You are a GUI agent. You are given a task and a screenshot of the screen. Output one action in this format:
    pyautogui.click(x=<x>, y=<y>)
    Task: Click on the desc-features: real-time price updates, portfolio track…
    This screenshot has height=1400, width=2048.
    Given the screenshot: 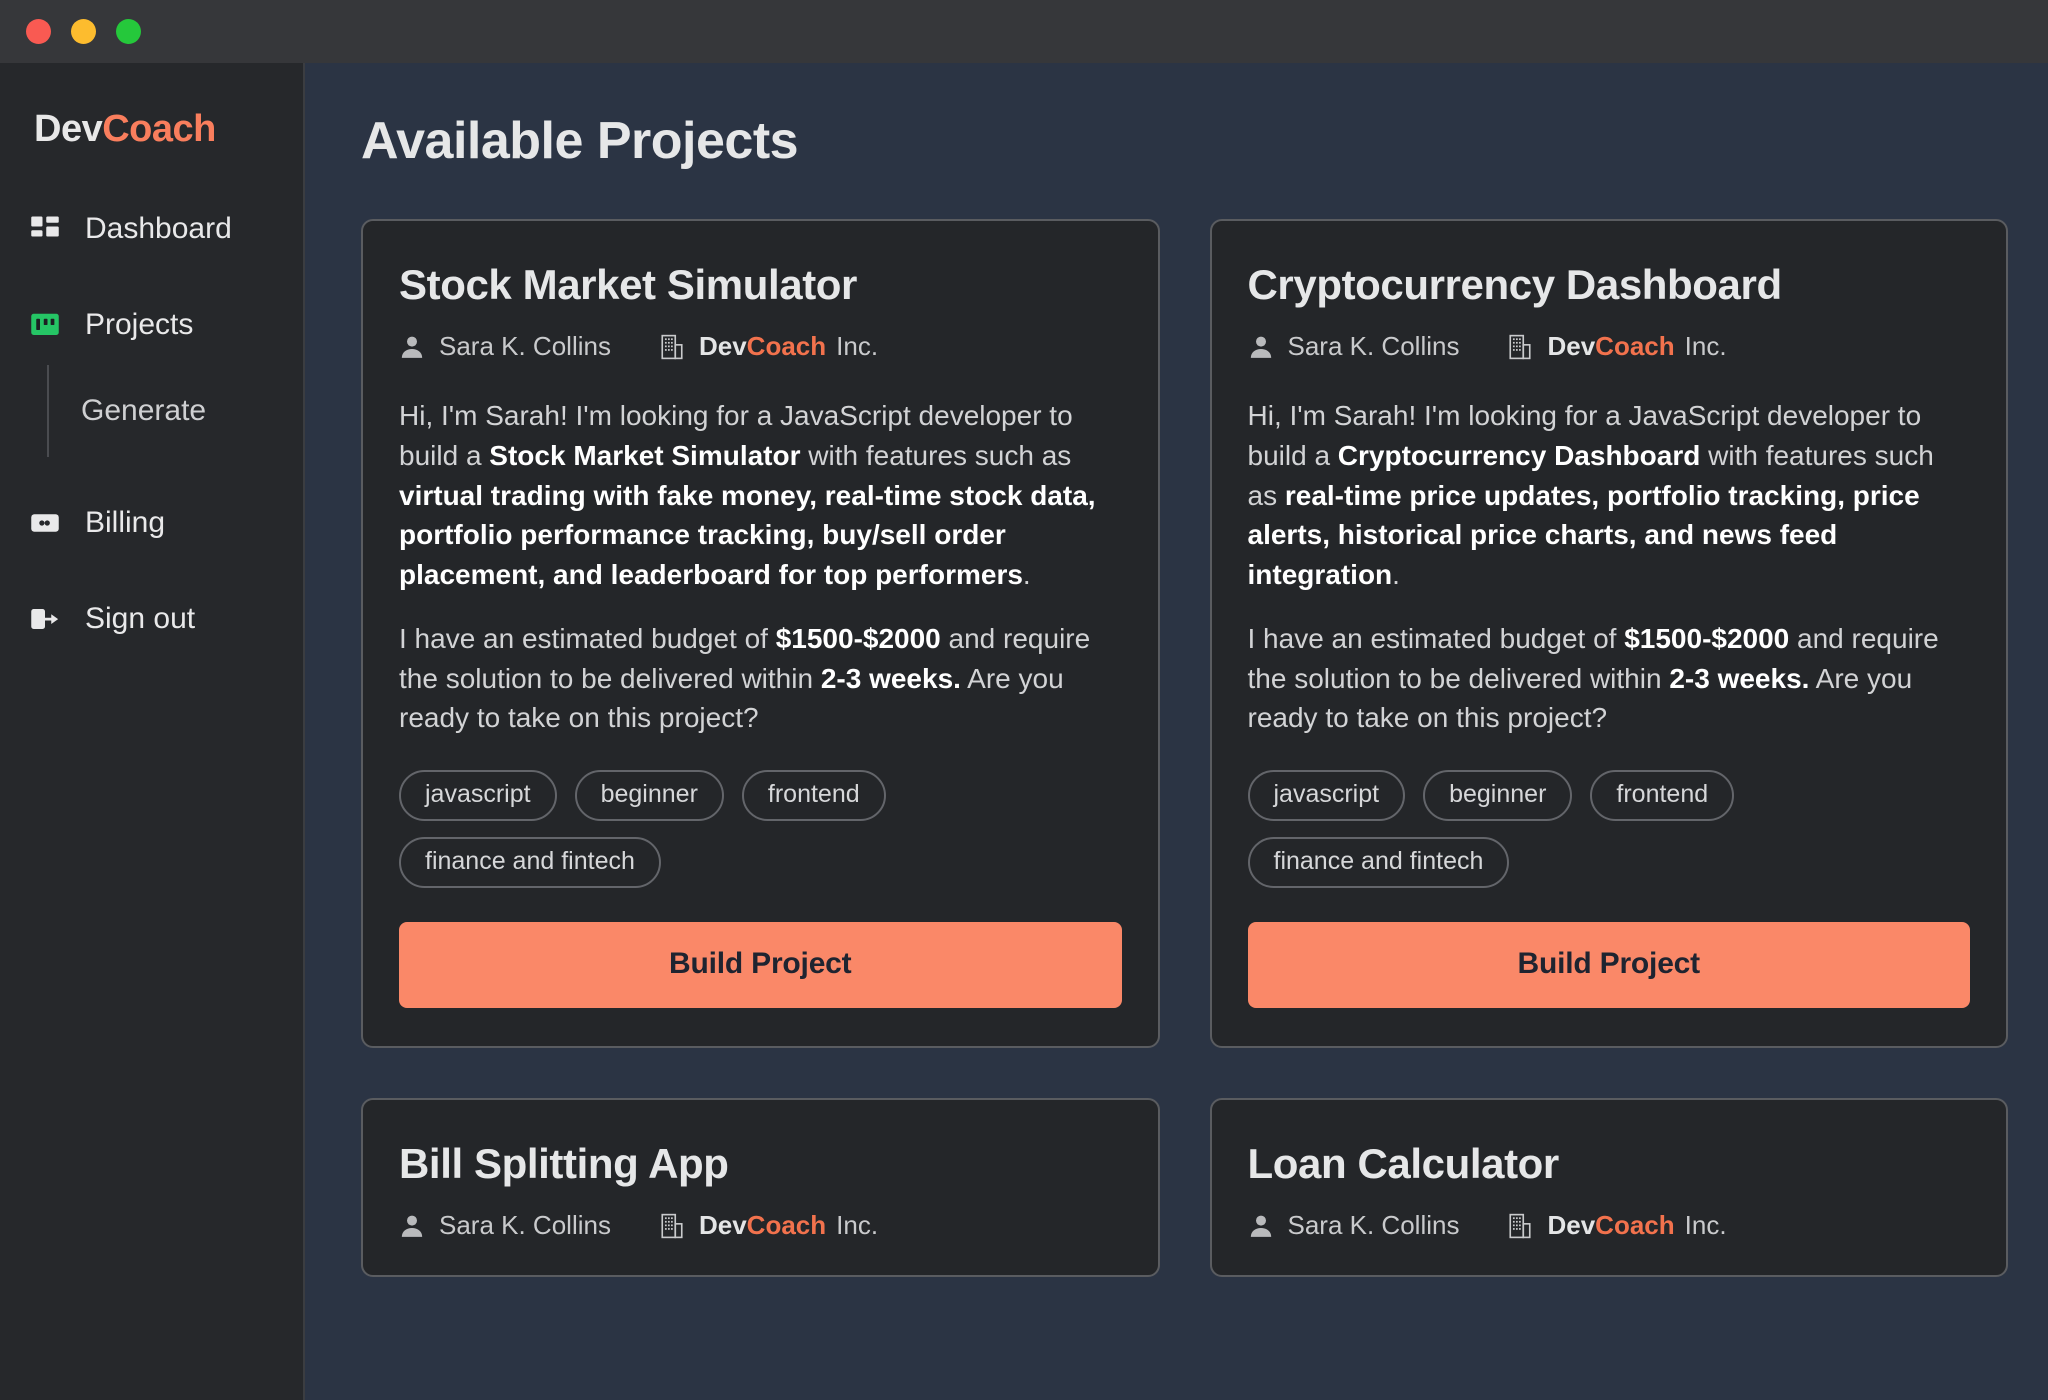 What is the action you would take?
    pyautogui.click(x=1583, y=535)
    